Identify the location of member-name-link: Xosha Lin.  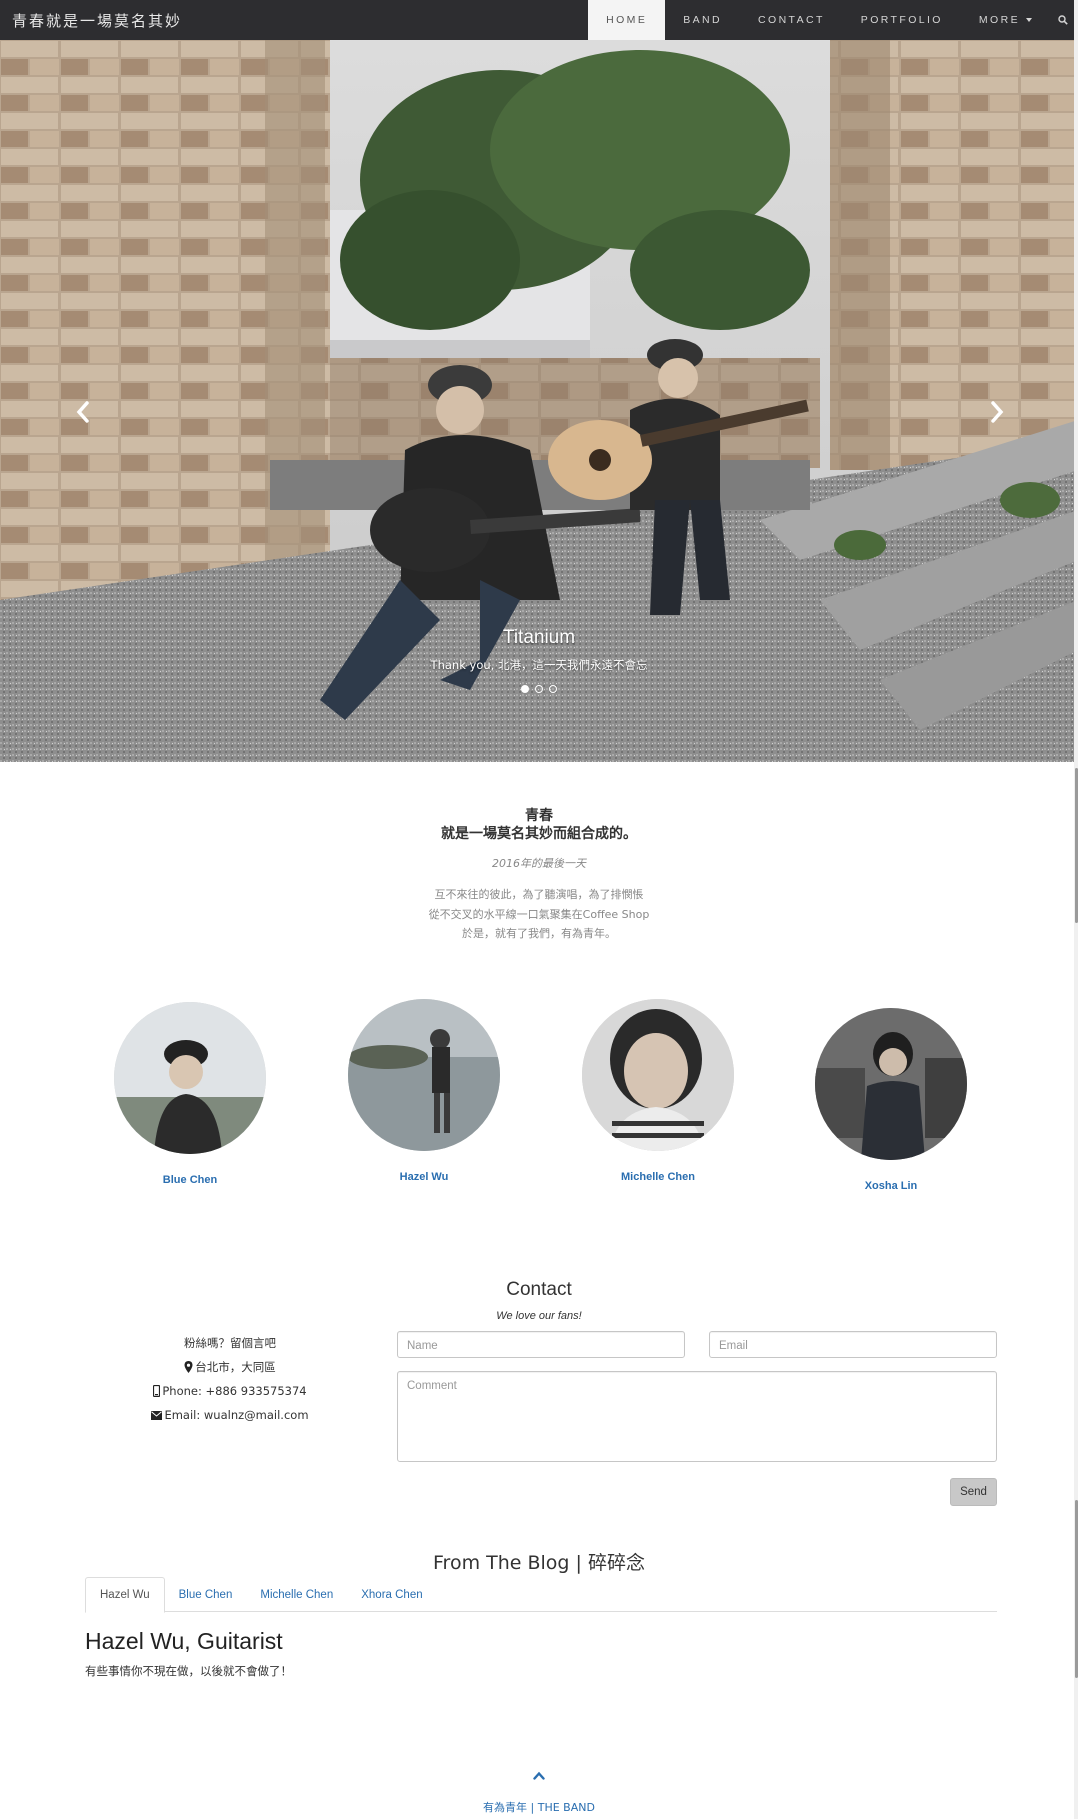
(891, 1186).